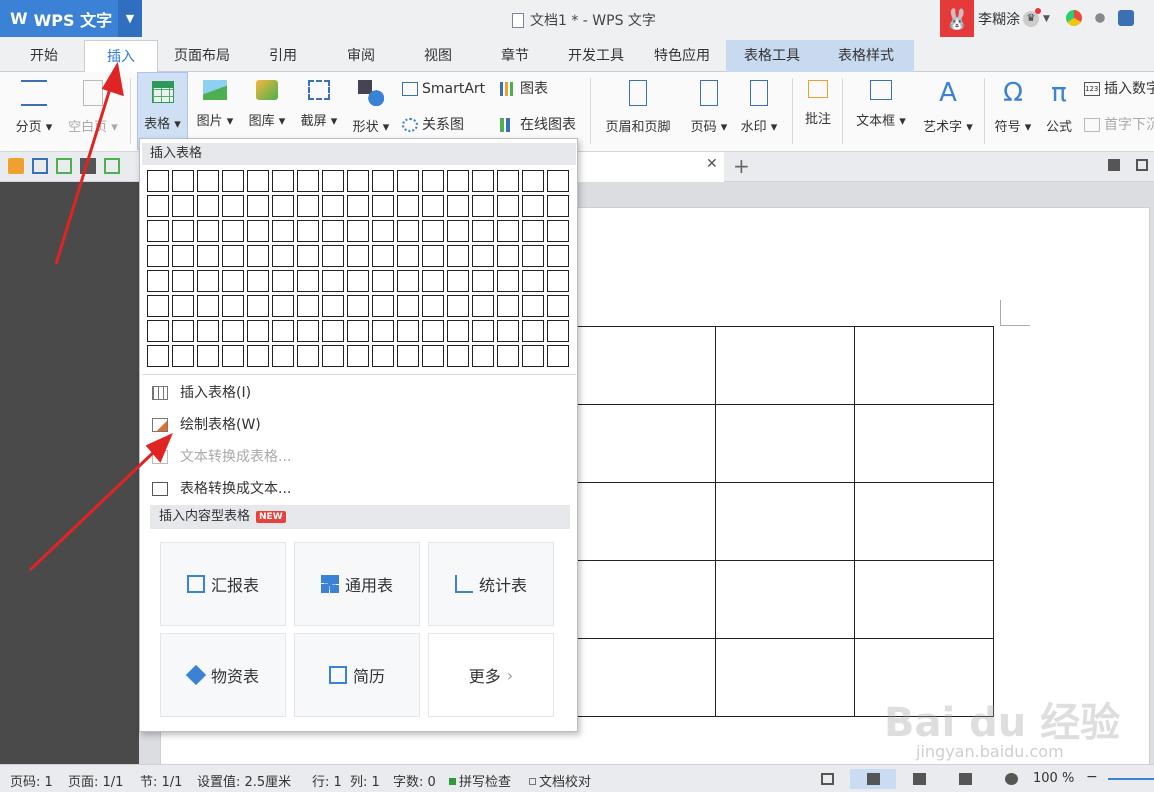 Image resolution: width=1154 pixels, height=792 pixels. I want to click on outline-view-button, so click(919, 779).